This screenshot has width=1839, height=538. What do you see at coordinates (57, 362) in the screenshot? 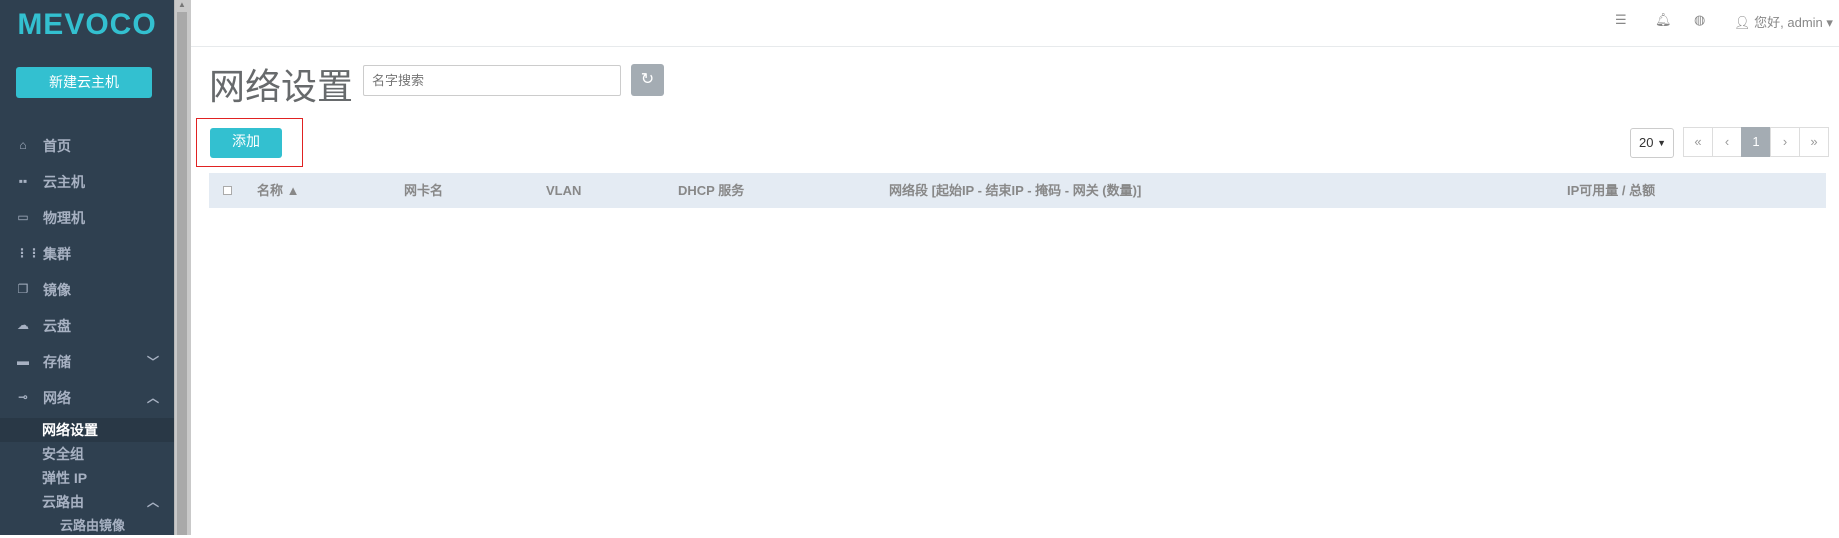
I see `sidebar-item-label: 存储` at bounding box center [57, 362].